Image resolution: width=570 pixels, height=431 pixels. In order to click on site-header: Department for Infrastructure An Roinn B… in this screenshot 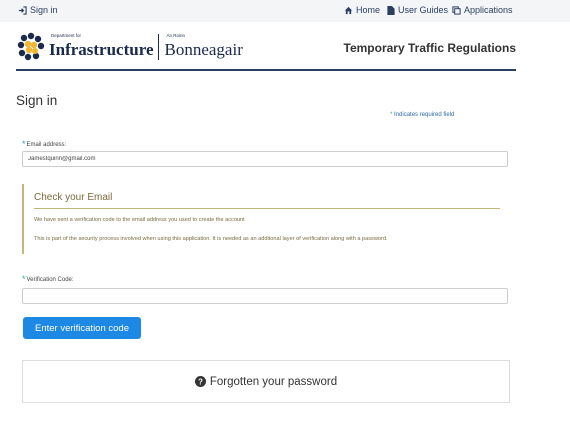, I will do `click(285, 46)`.